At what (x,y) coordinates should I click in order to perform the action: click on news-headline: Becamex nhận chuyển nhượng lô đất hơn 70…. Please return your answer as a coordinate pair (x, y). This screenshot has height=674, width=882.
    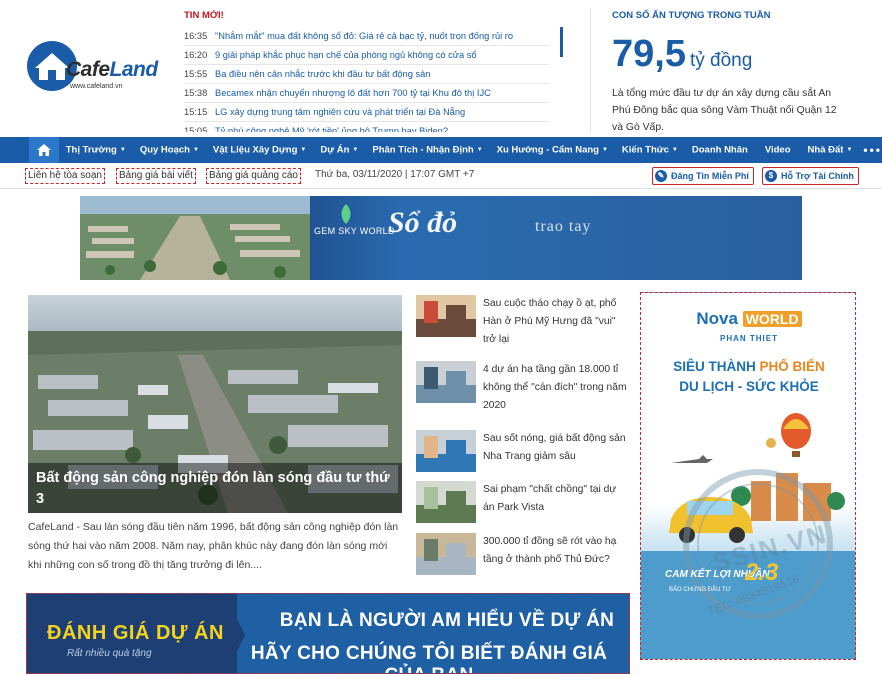
    Looking at the image, I should click on (353, 93).